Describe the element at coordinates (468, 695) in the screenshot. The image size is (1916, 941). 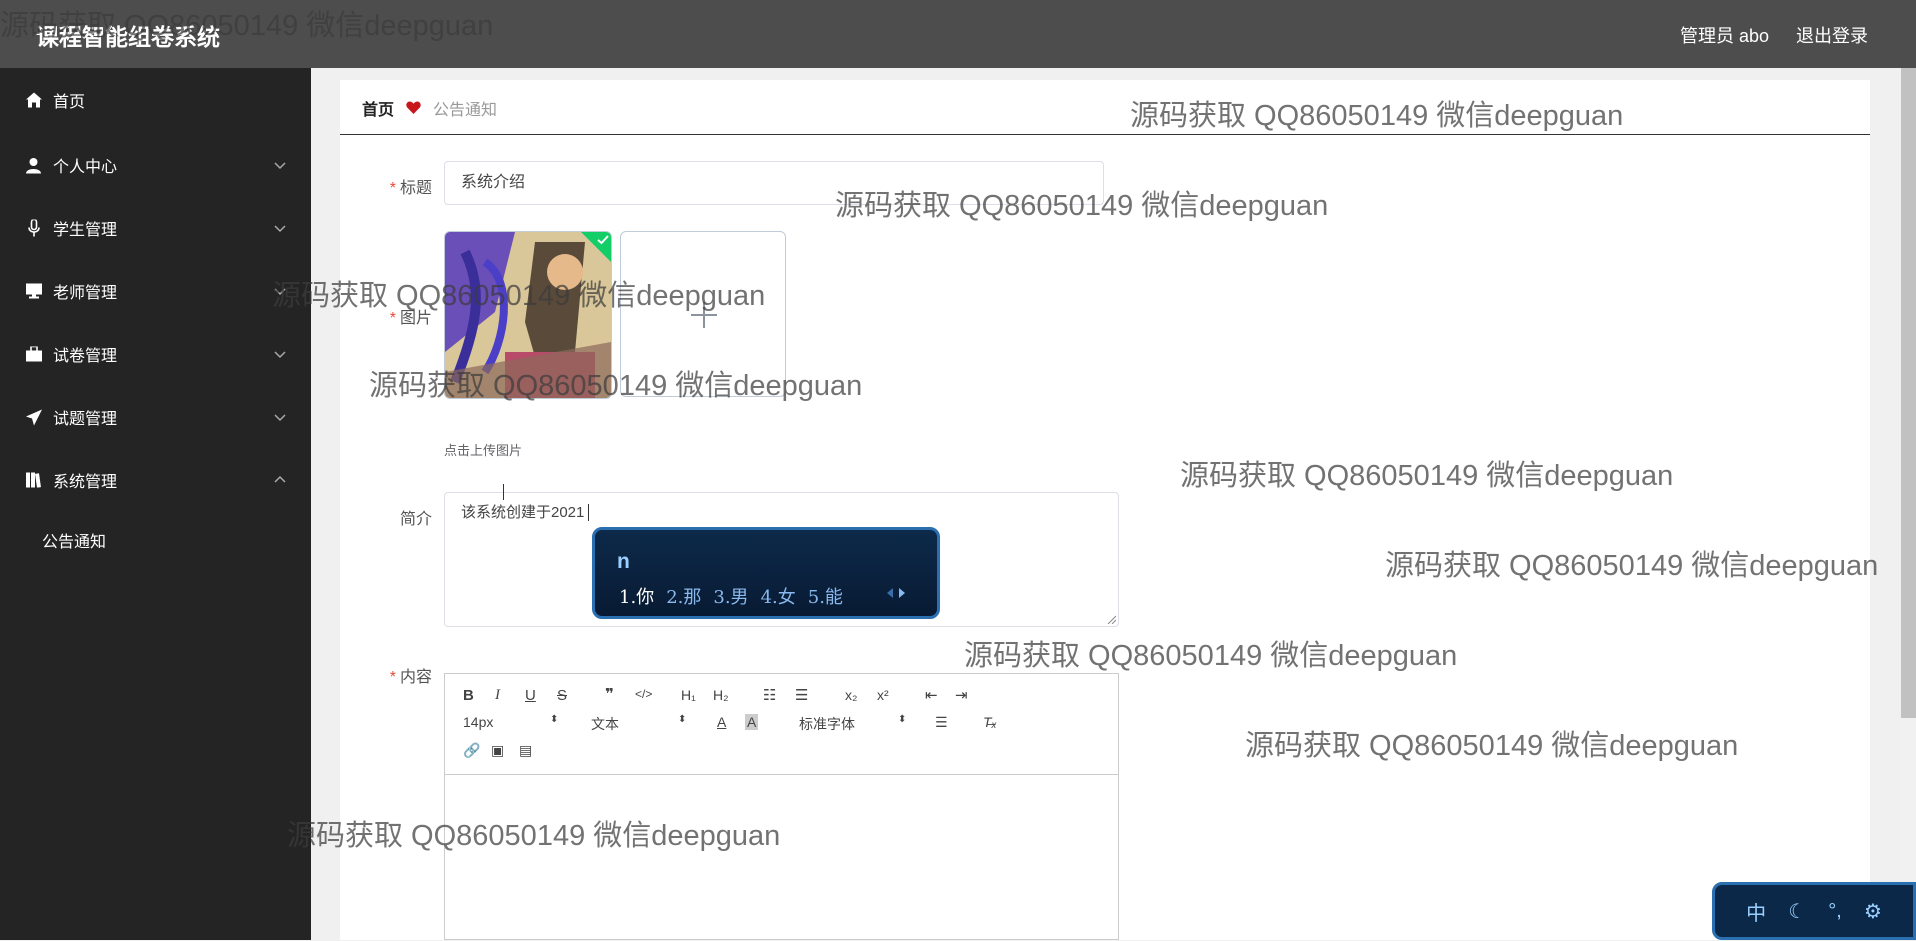
I see `bold-icon: B` at that location.